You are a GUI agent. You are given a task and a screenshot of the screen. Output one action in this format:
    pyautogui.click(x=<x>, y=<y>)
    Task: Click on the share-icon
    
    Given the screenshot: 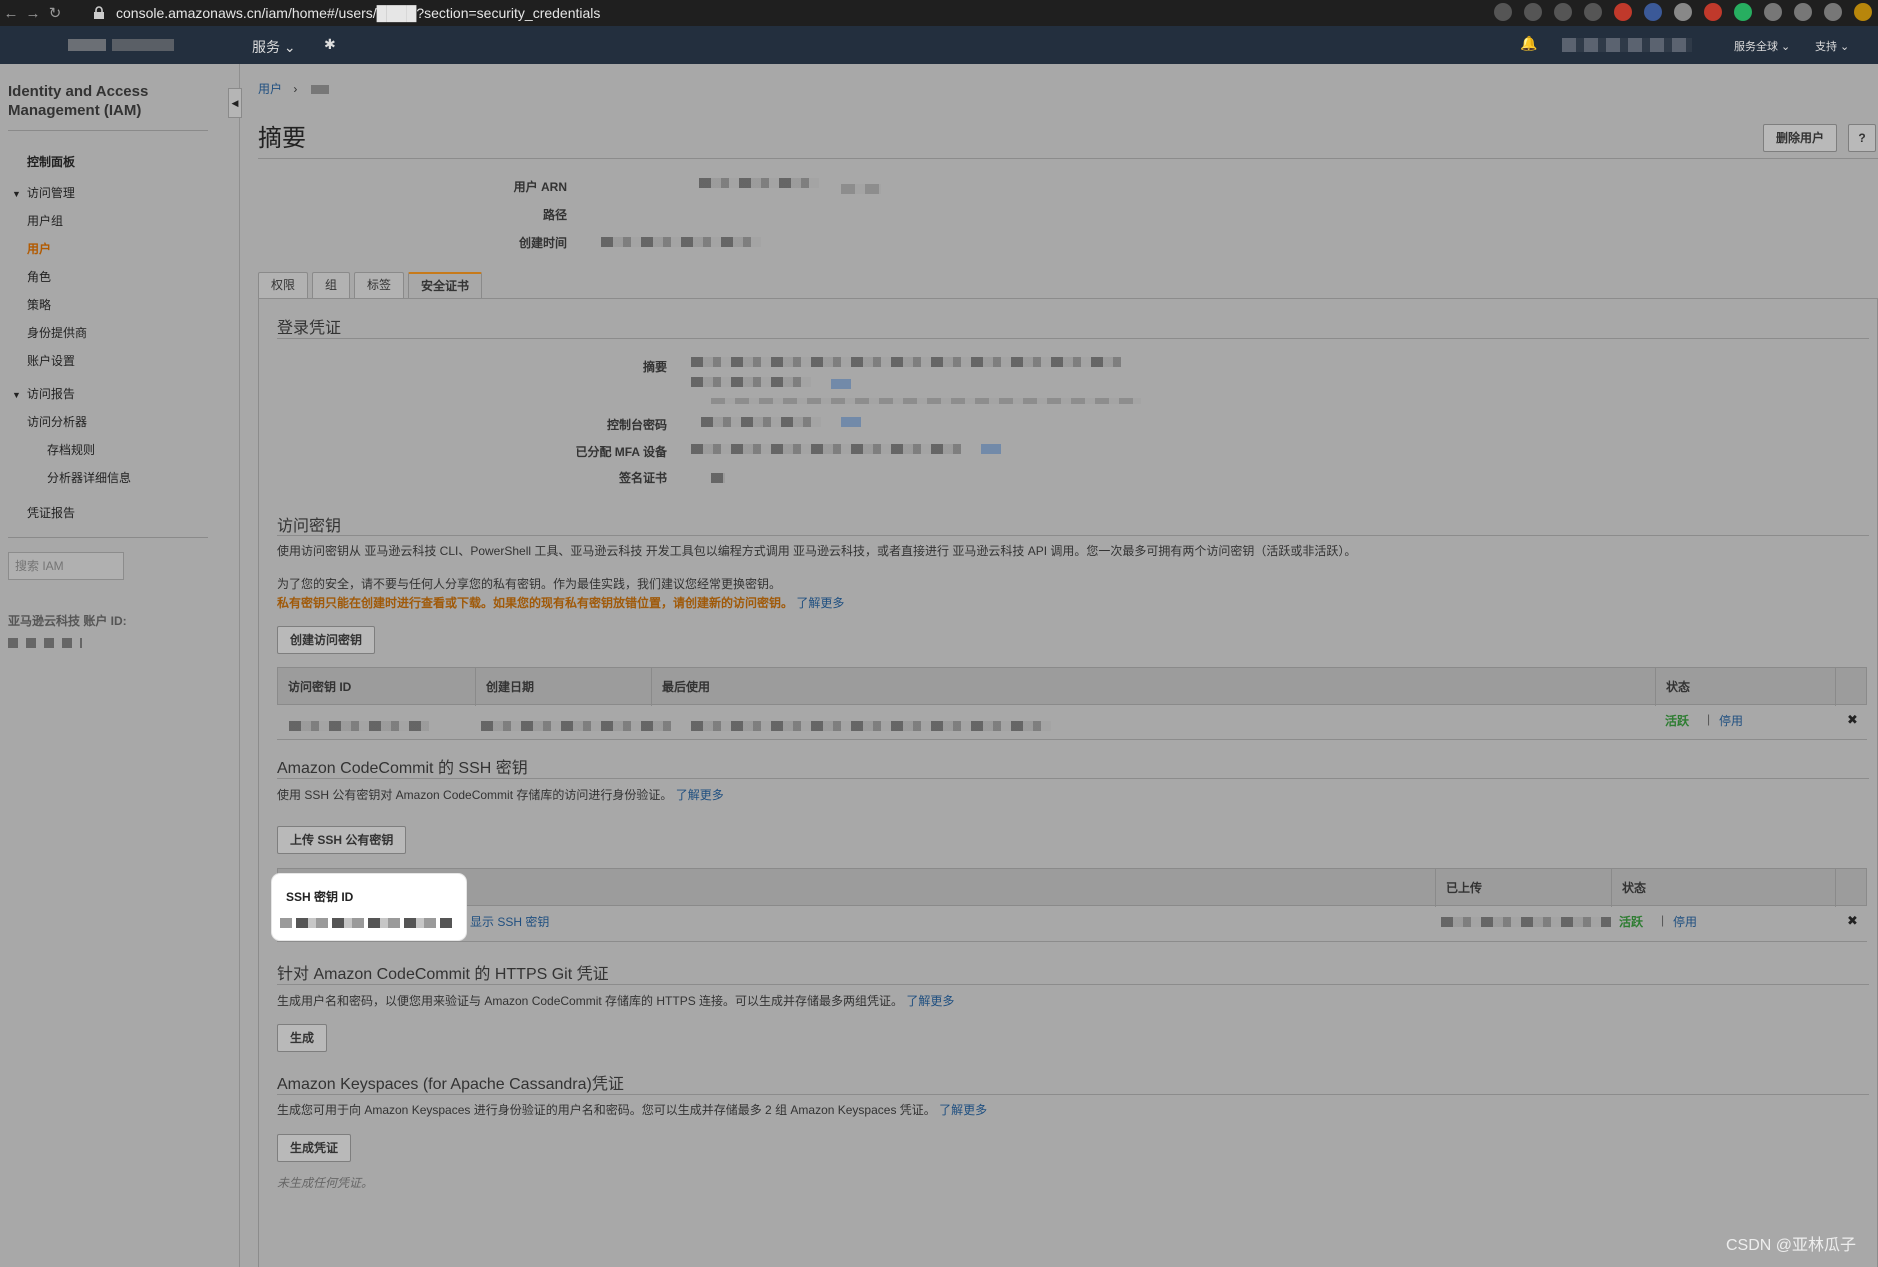 What is the action you would take?
    pyautogui.click(x=1563, y=12)
    